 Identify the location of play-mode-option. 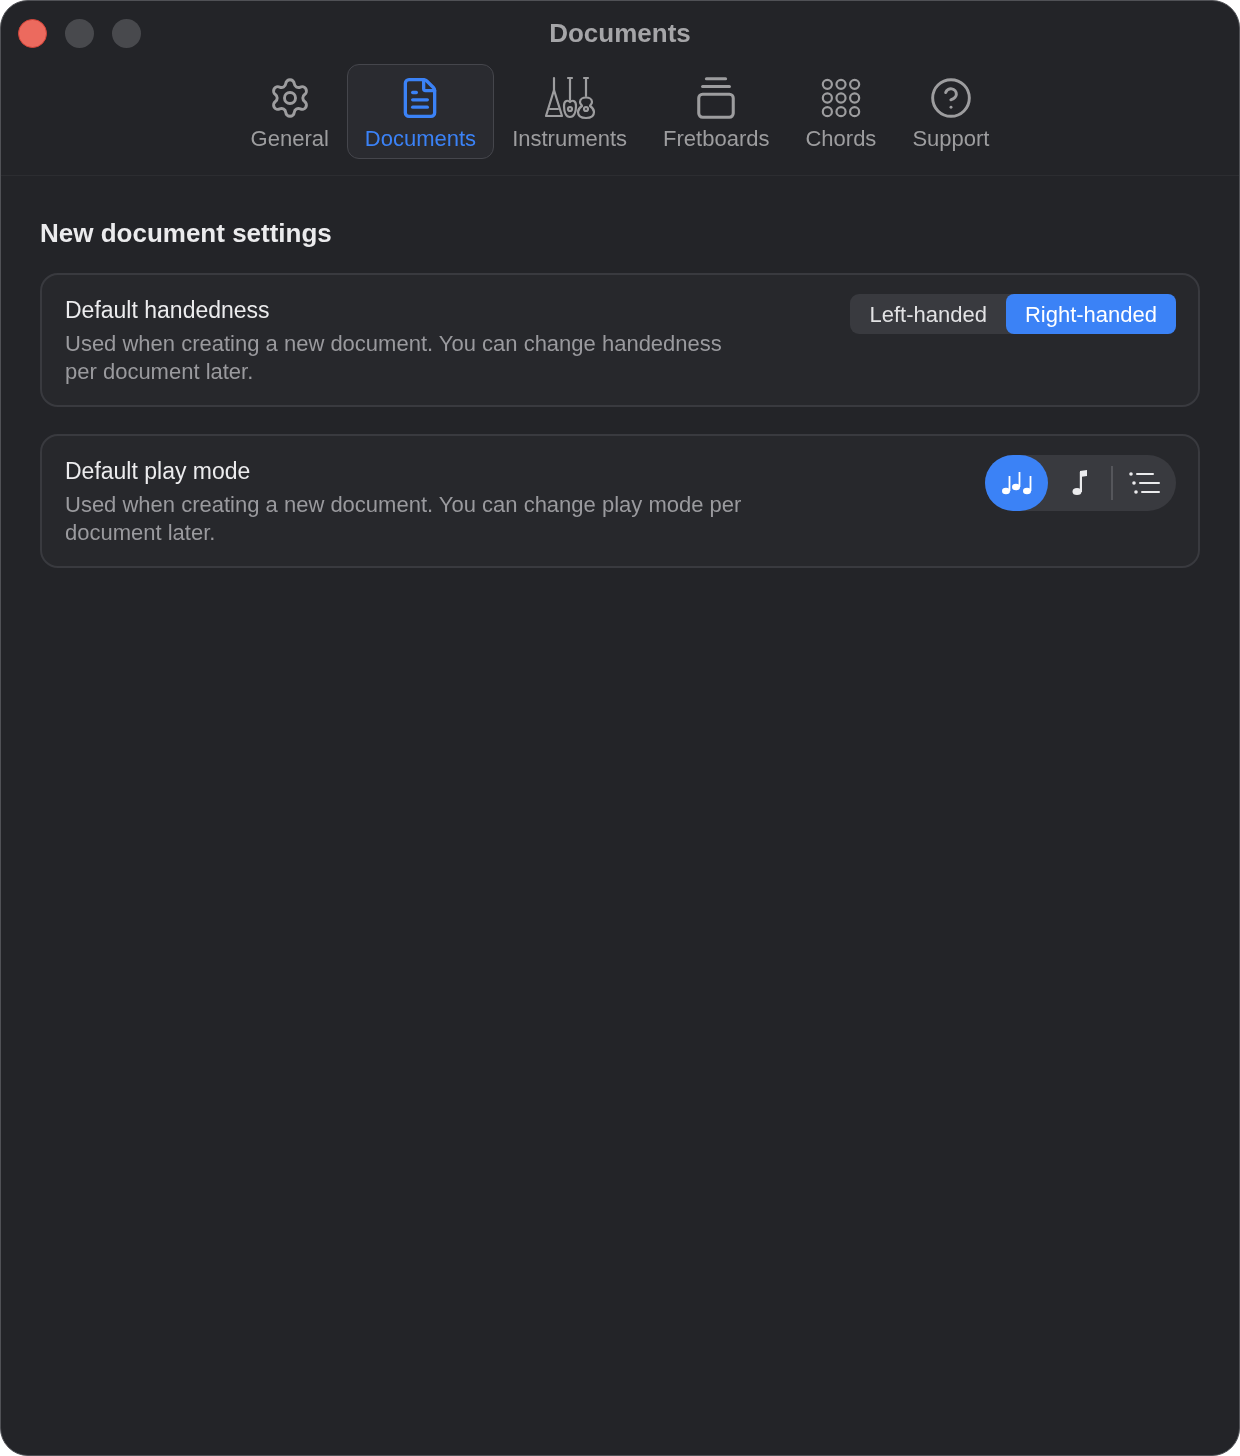
(1016, 483).